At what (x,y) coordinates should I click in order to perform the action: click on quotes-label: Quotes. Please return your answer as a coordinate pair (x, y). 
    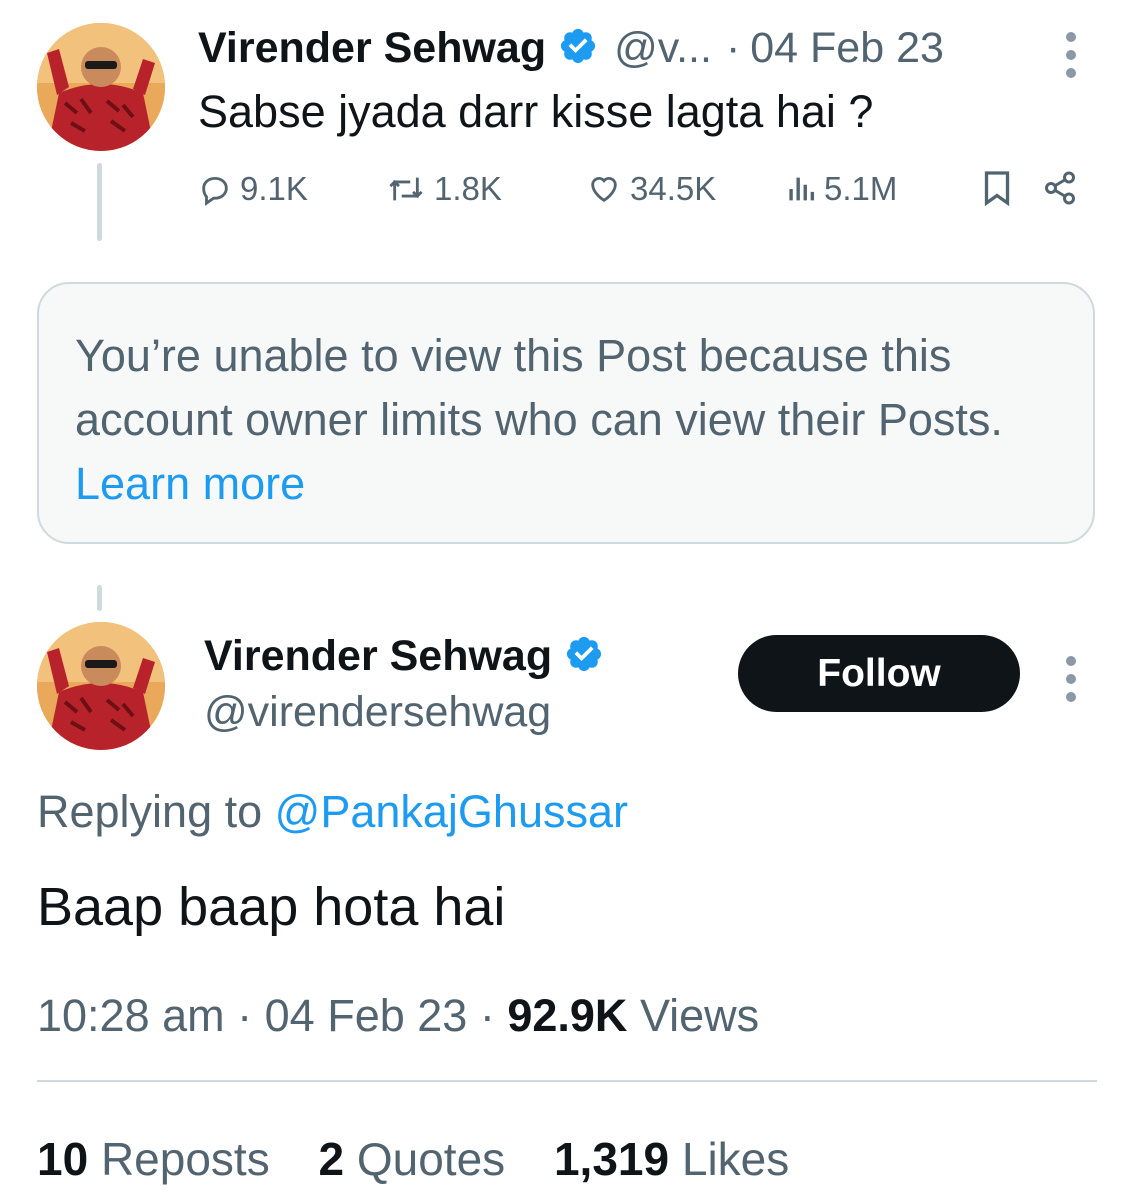
    Looking at the image, I should click on (431, 1159).